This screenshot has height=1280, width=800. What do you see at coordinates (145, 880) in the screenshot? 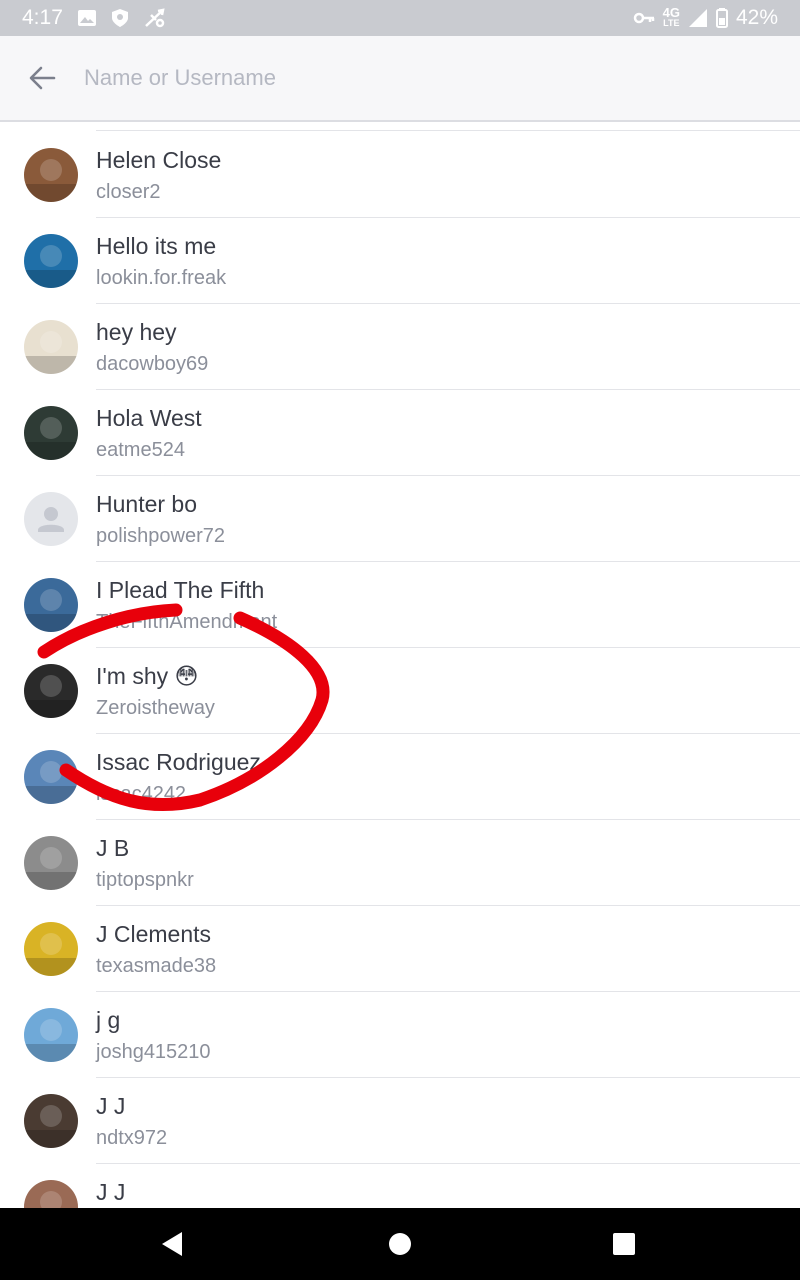
I see `contact-username: tiptopspnkr` at bounding box center [145, 880].